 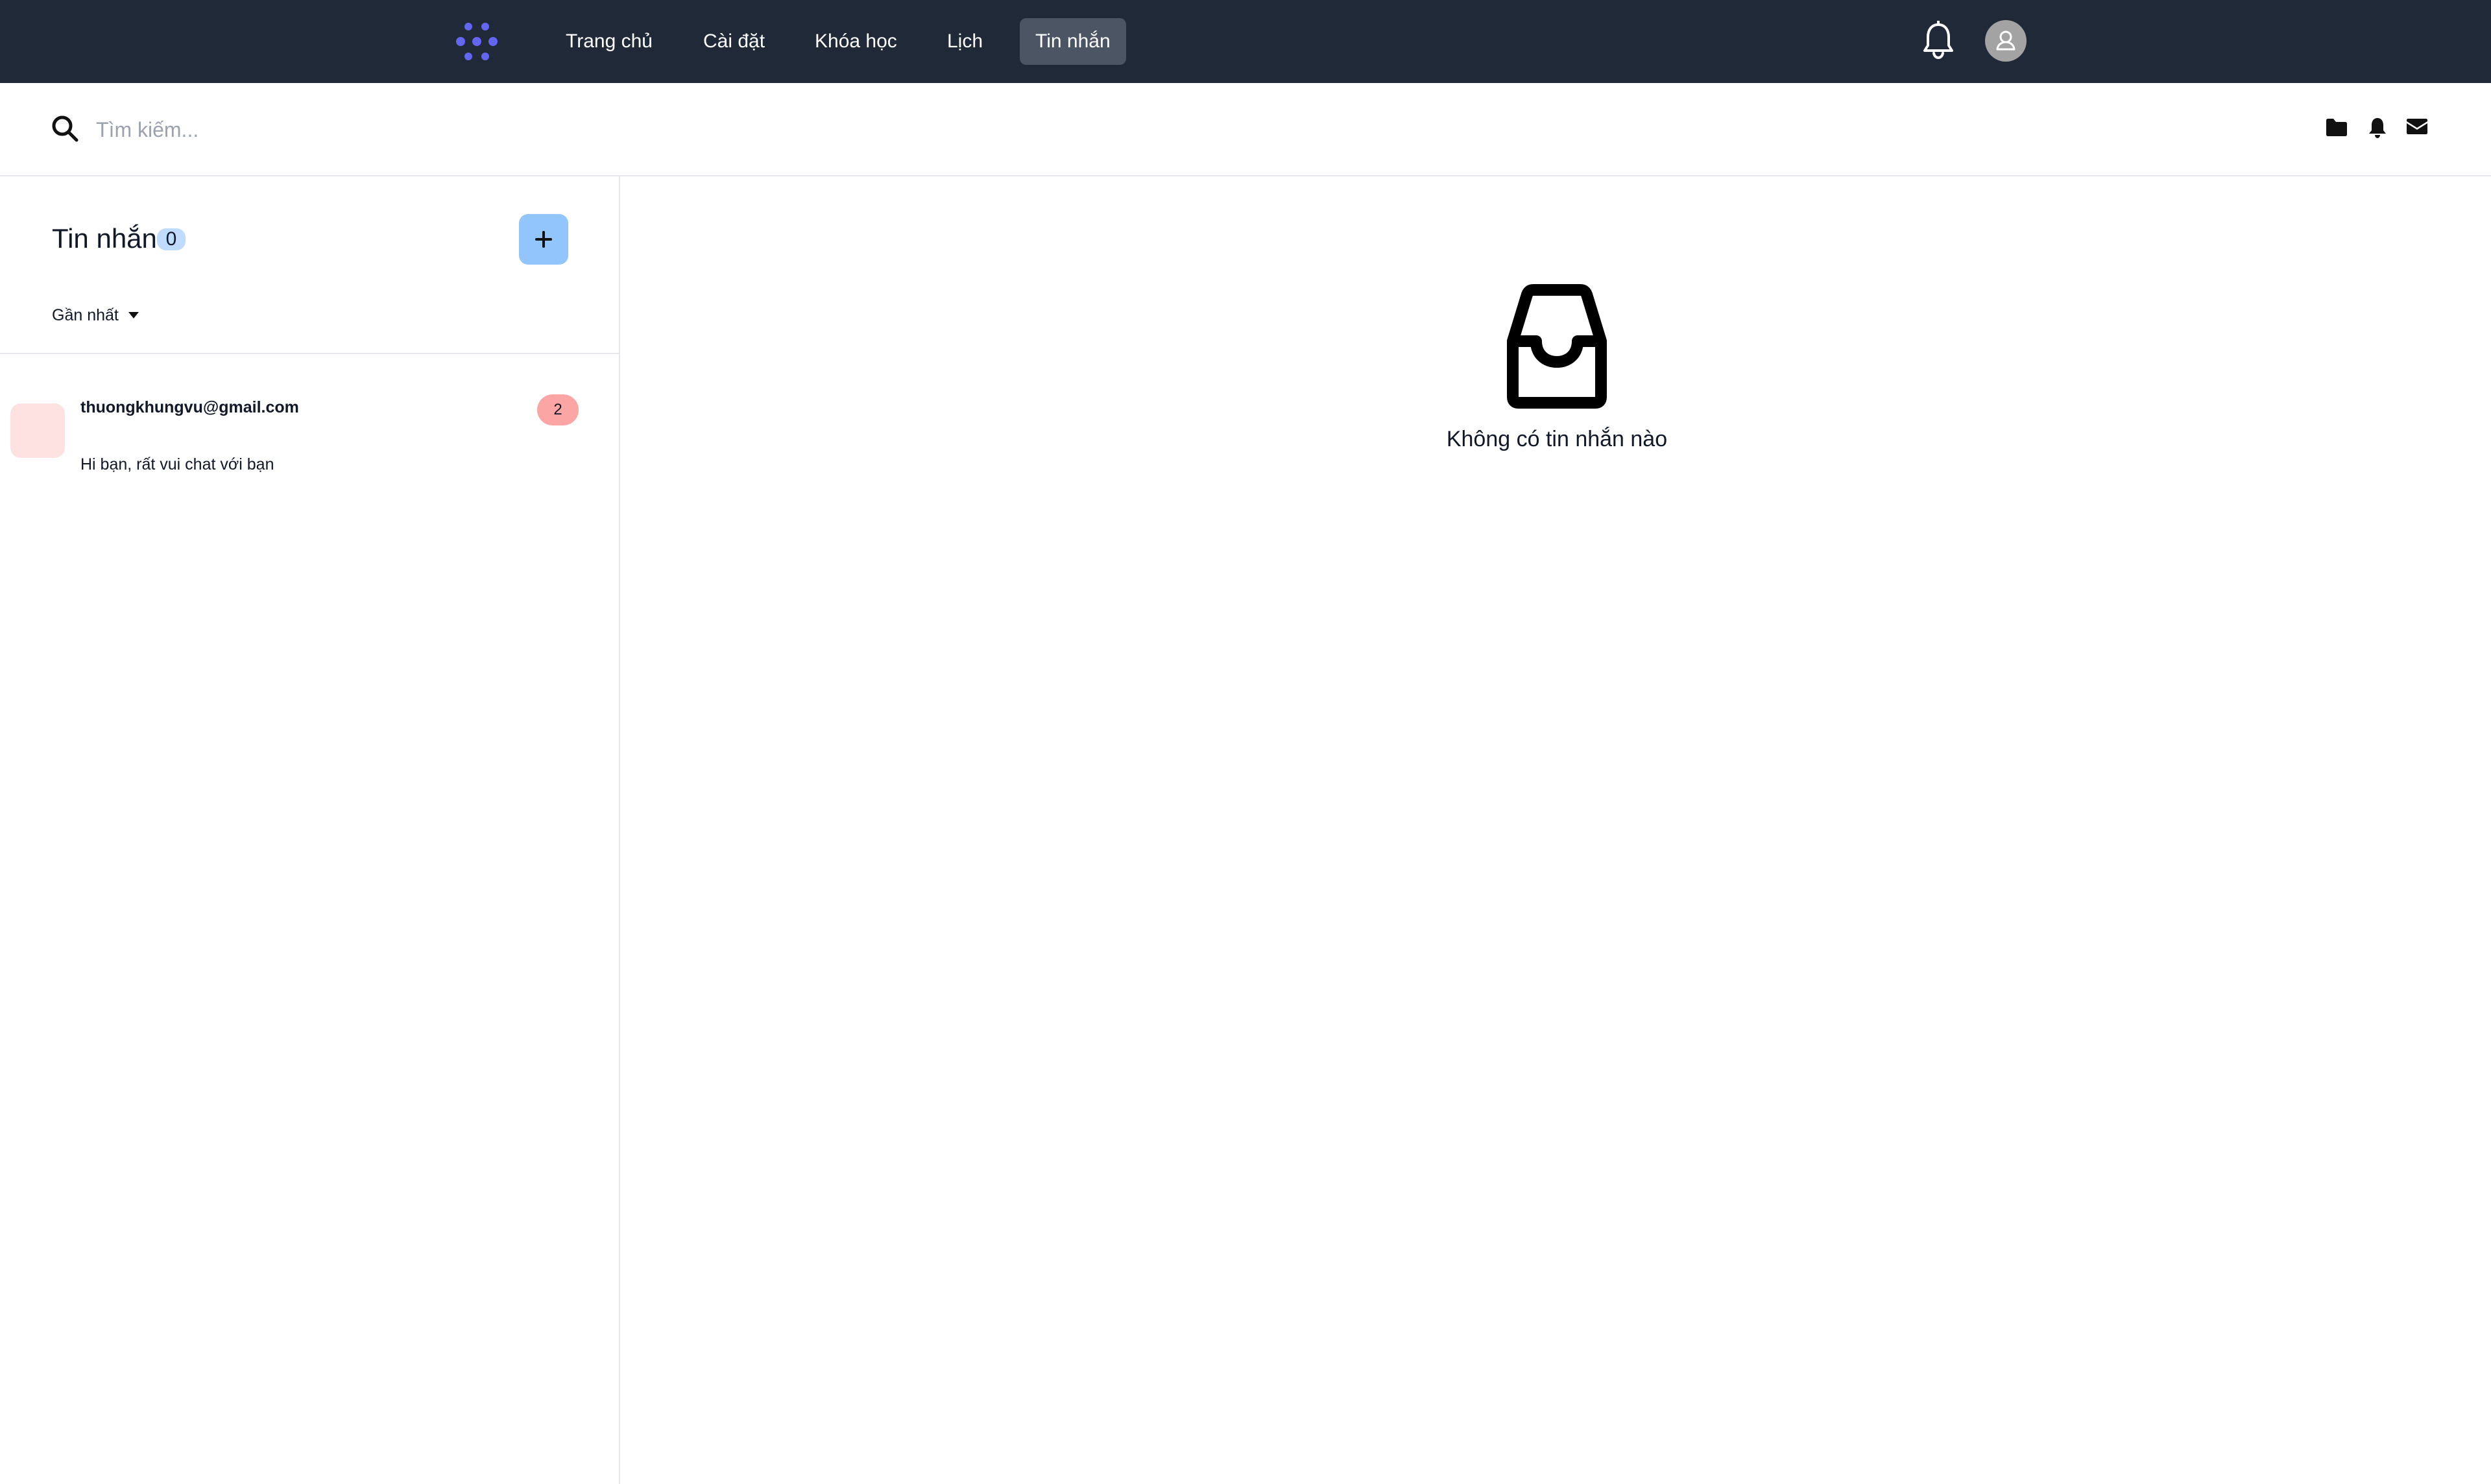 I want to click on empty-state-text: Không có tin nhắn nào, so click(x=1557, y=439).